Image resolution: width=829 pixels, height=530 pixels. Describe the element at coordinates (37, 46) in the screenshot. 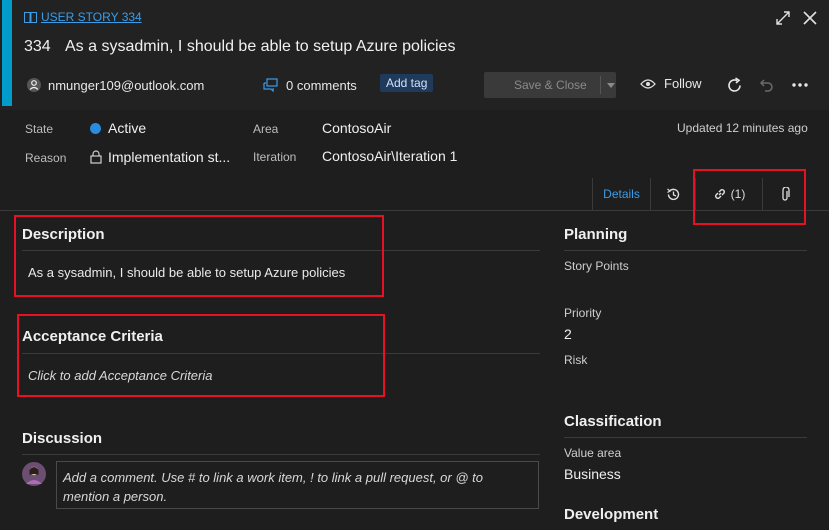

I see `work-item-id: 334` at that location.